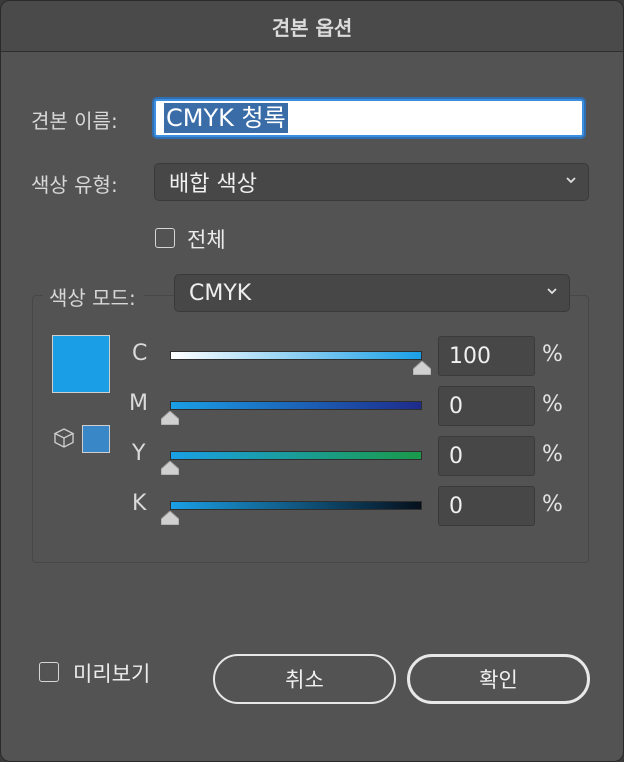  What do you see at coordinates (170, 418) in the screenshot?
I see `magenta-slider-thumb` at bounding box center [170, 418].